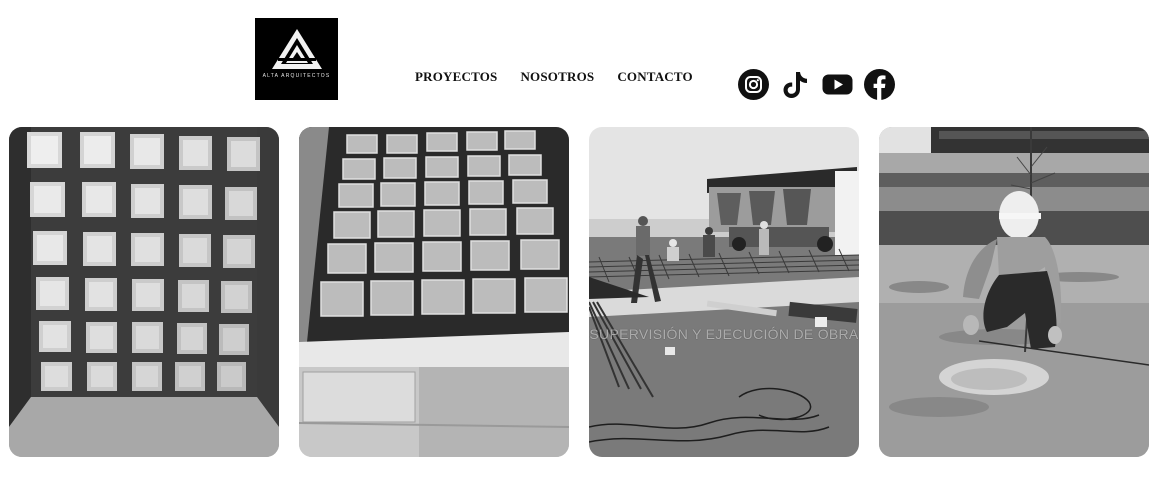  Describe the element at coordinates (655, 77) in the screenshot. I see `nav-contacto: CONTACTO` at that location.